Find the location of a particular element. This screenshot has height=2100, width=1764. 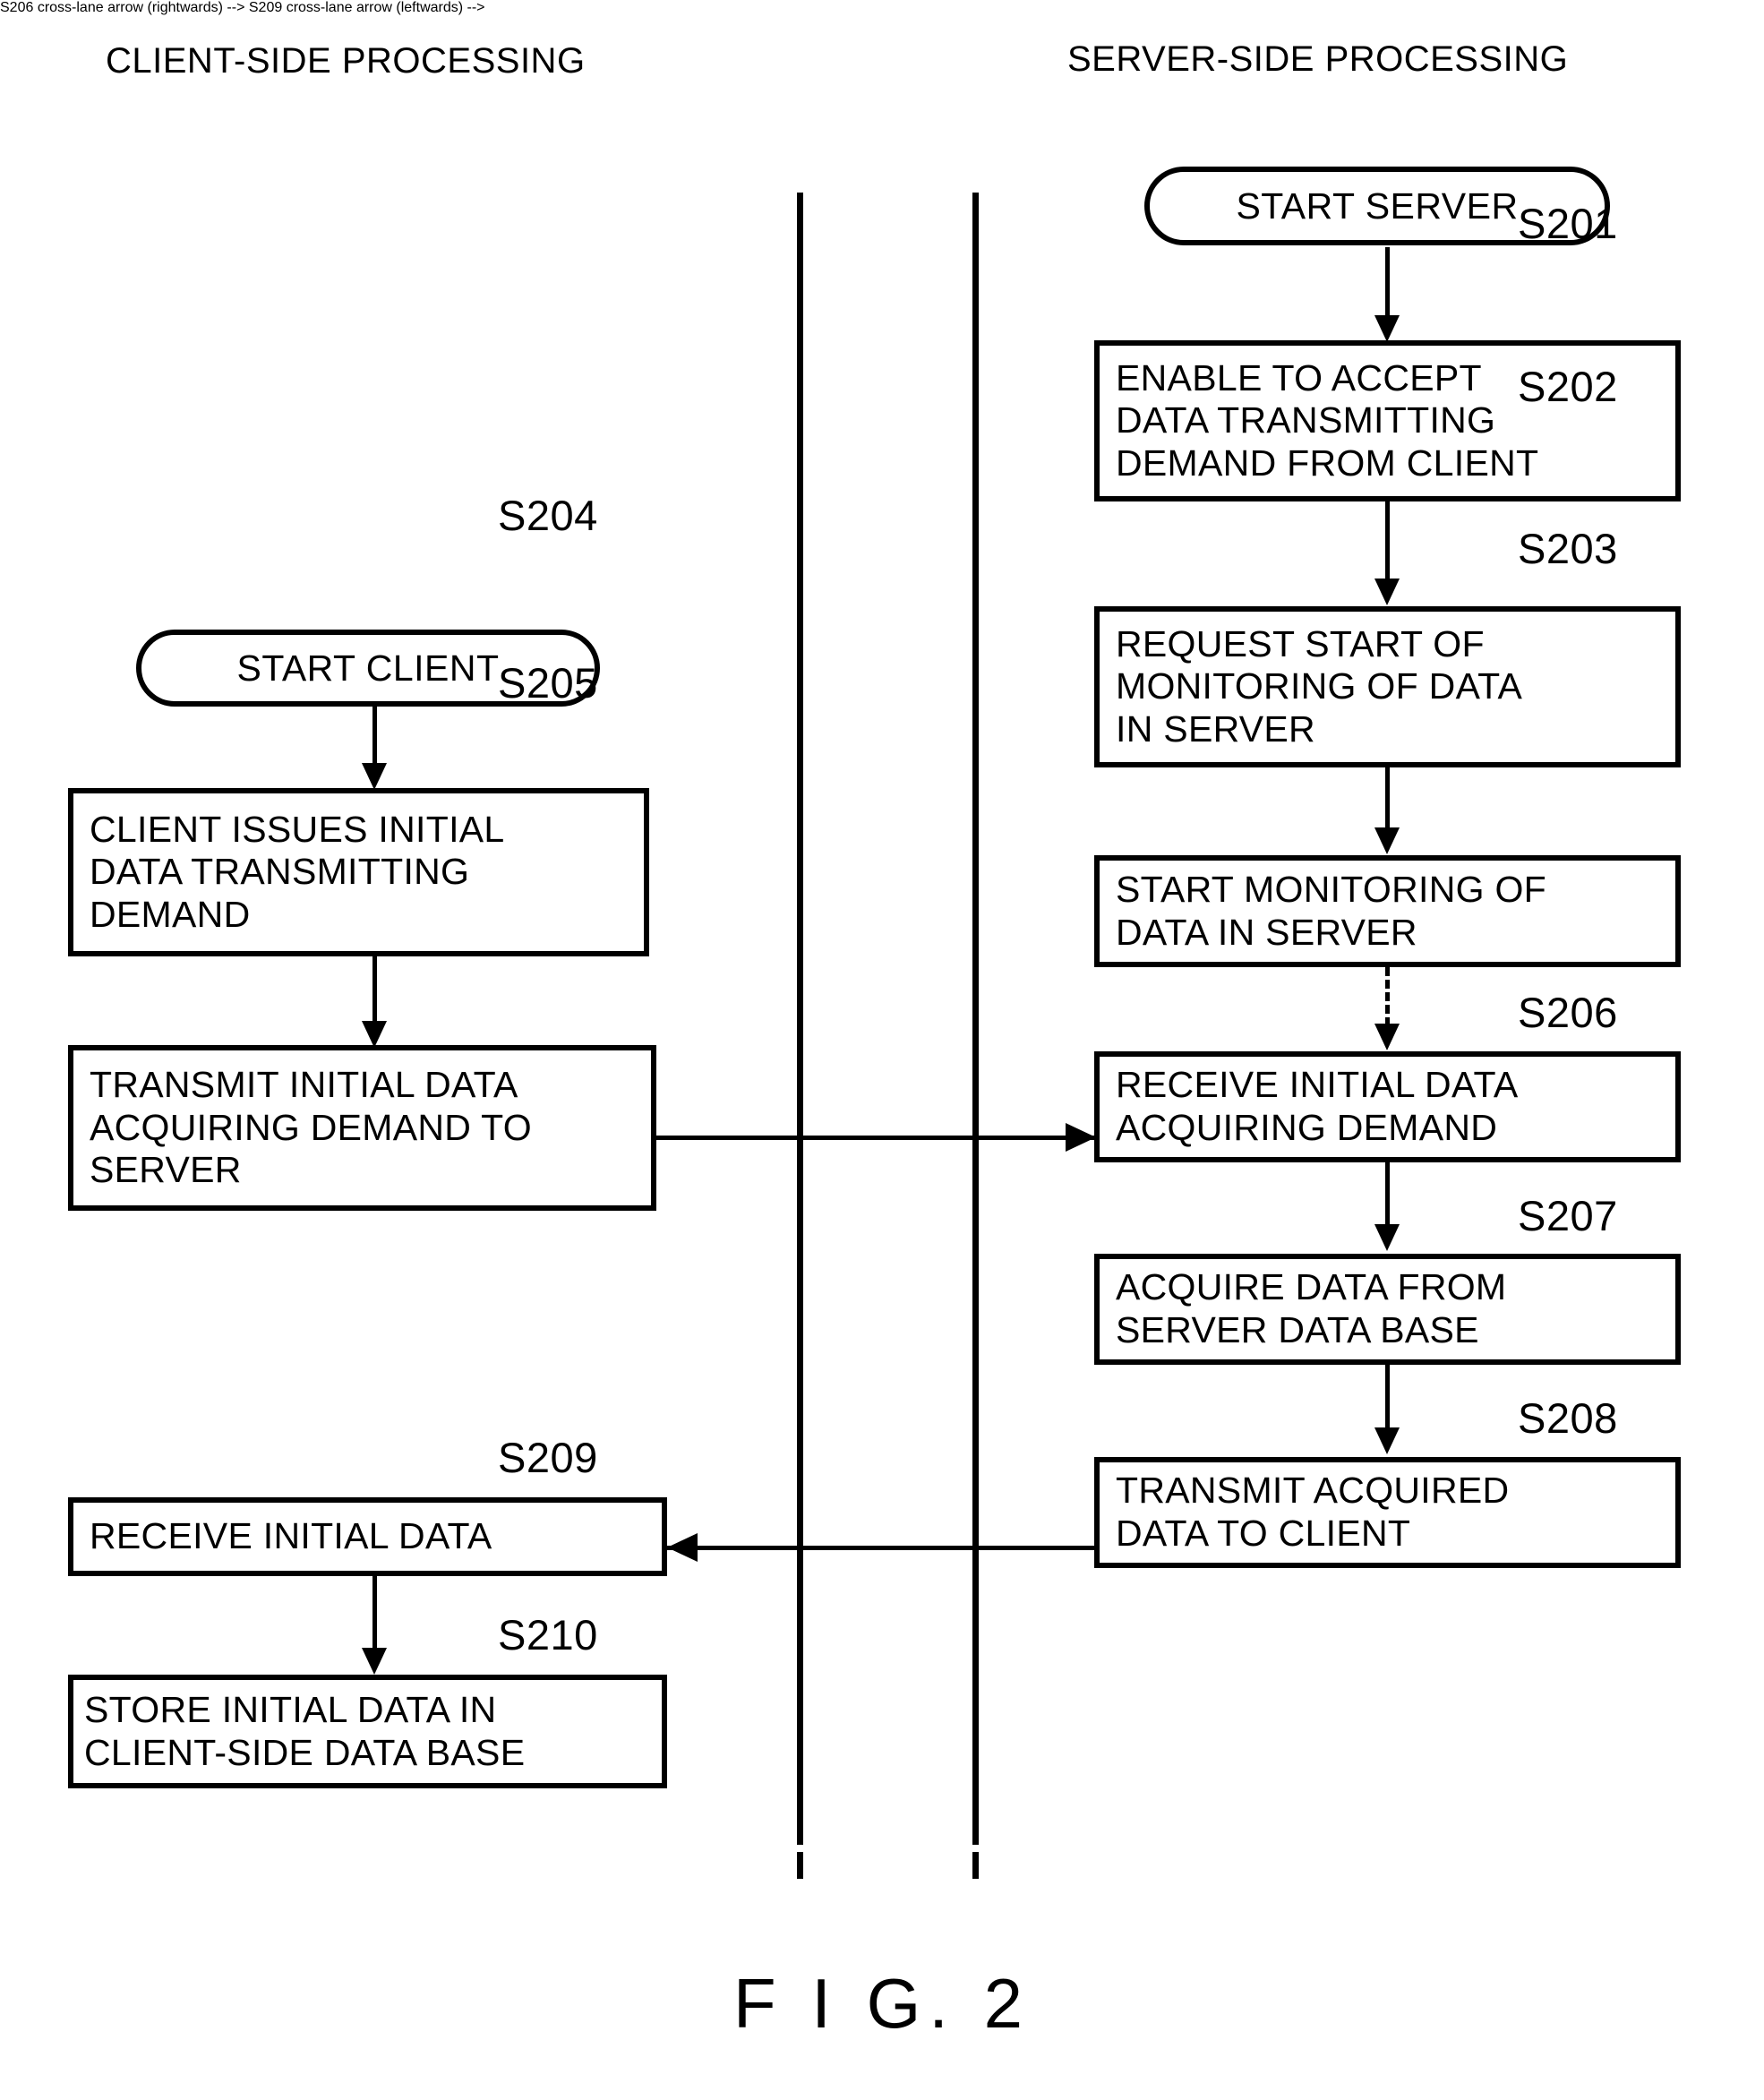

arrowhead-s201-to-s202 is located at coordinates (1387, 592).